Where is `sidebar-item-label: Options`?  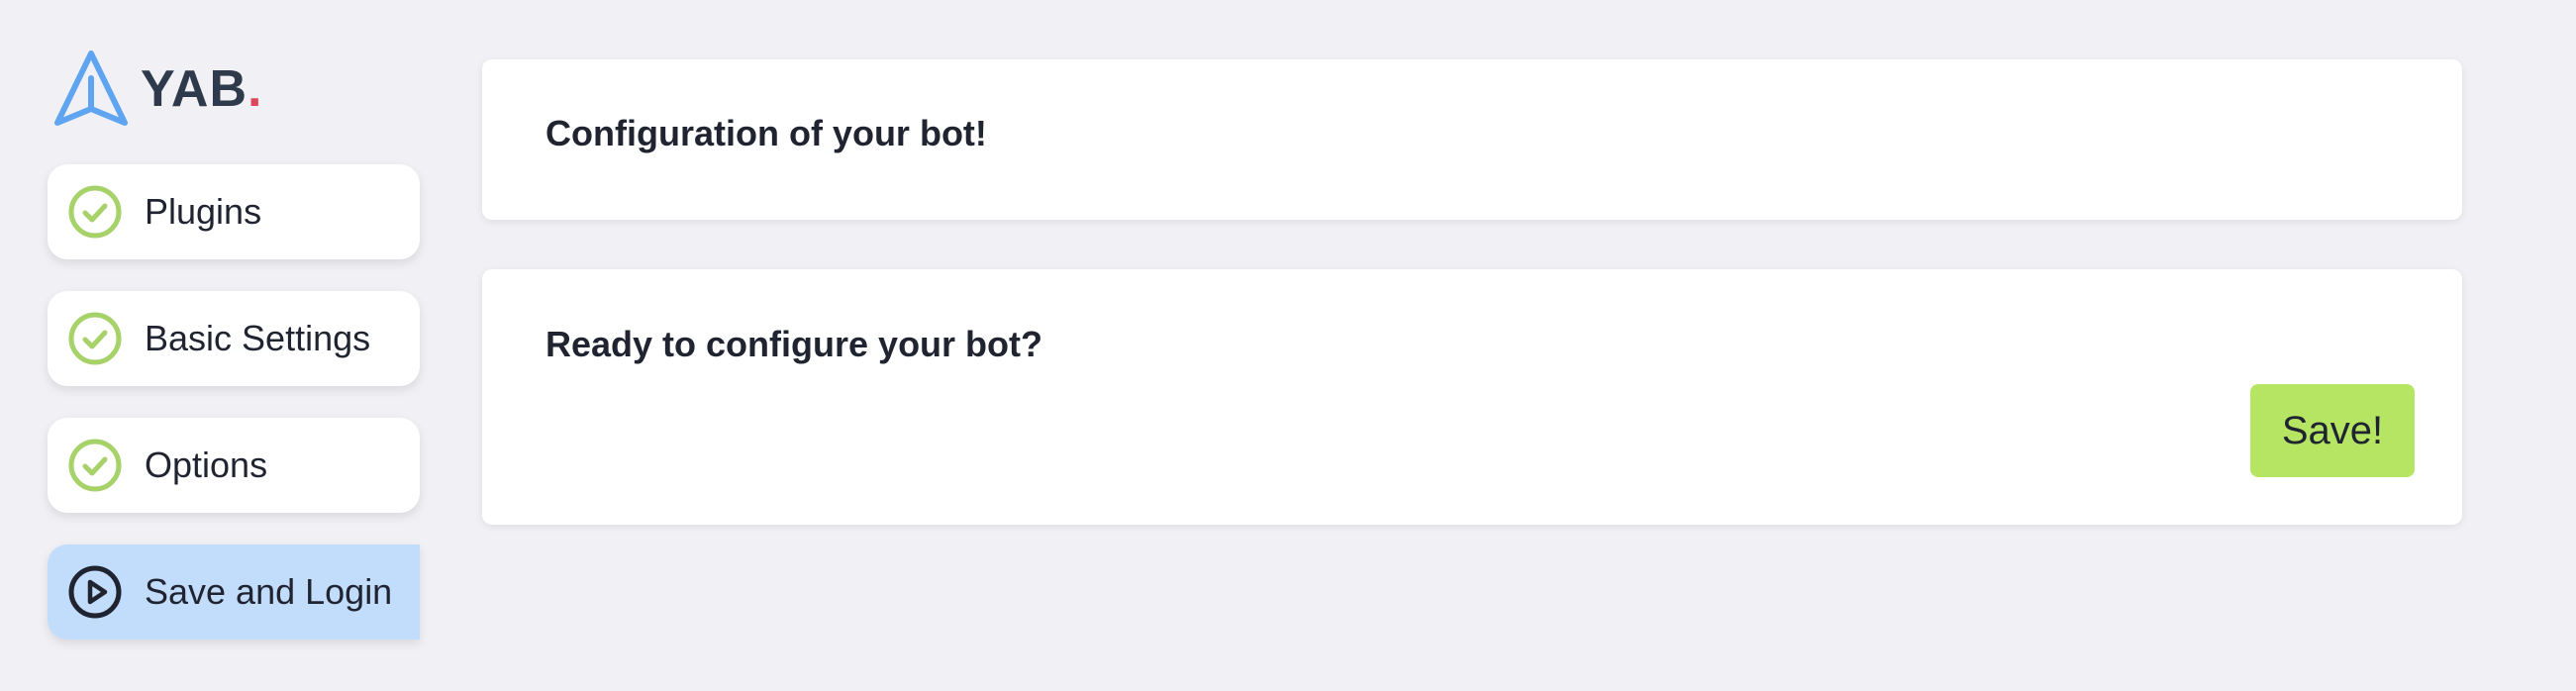 sidebar-item-label: Options is located at coordinates (206, 465).